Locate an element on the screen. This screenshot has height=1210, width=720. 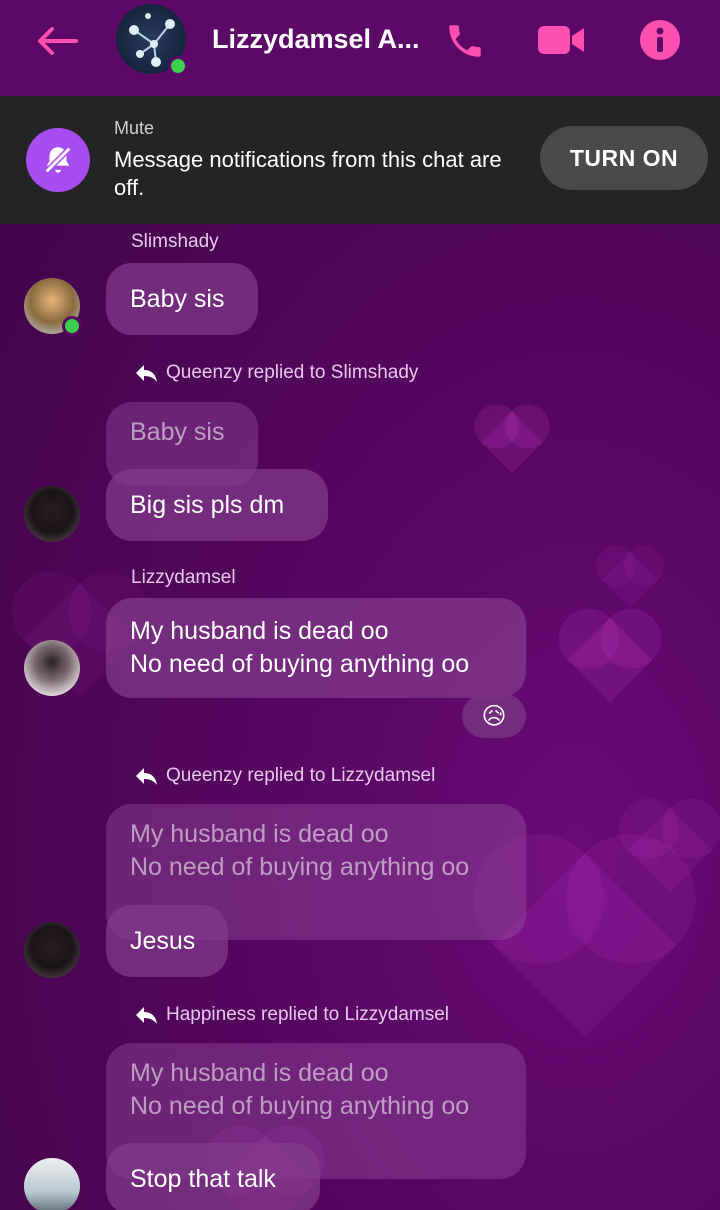
message-text: Baby sis is located at coordinates (177, 298).